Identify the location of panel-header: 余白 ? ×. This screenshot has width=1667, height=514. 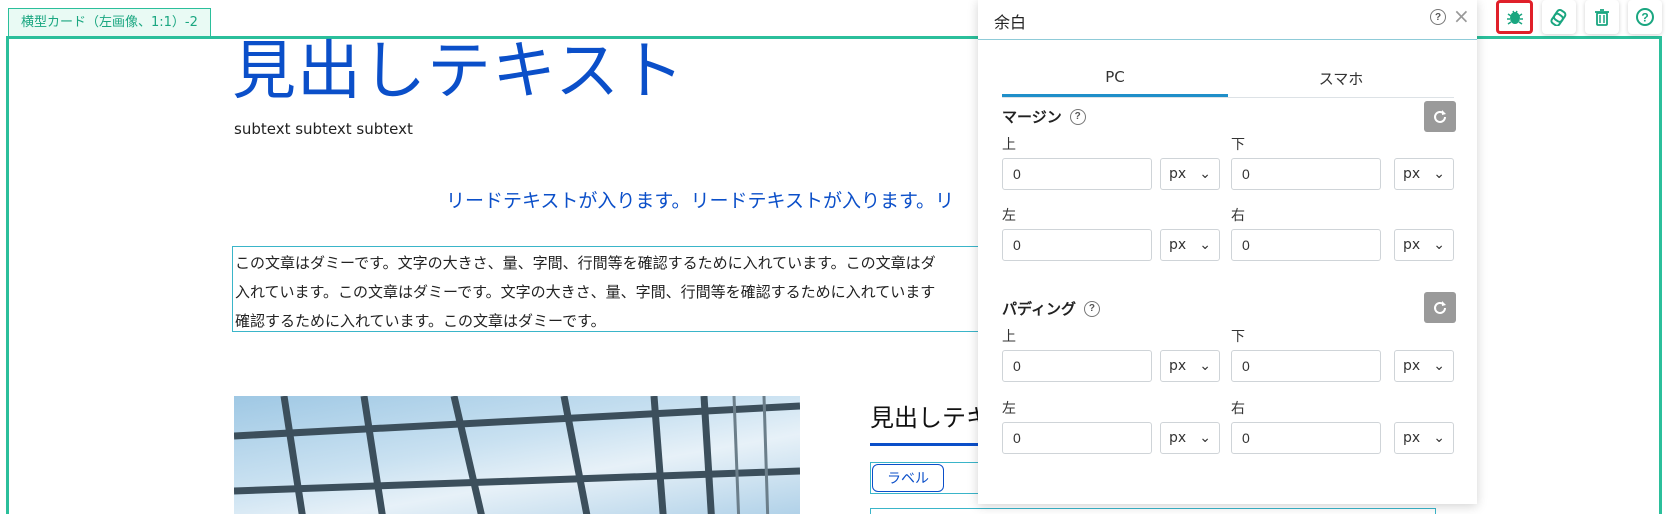
(1227, 20).